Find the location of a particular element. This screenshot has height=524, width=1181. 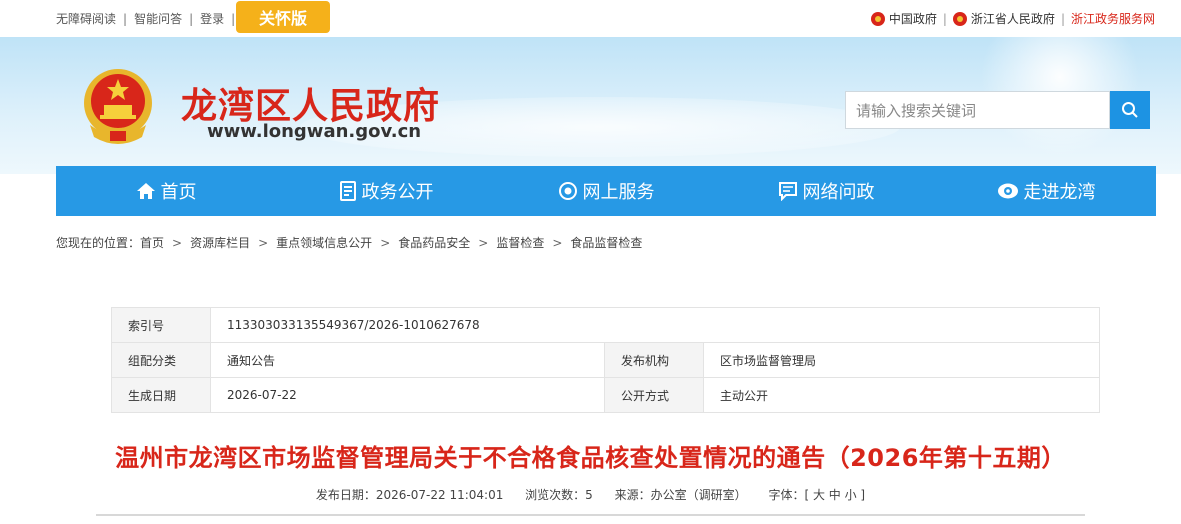

service-icon is located at coordinates (567, 191).